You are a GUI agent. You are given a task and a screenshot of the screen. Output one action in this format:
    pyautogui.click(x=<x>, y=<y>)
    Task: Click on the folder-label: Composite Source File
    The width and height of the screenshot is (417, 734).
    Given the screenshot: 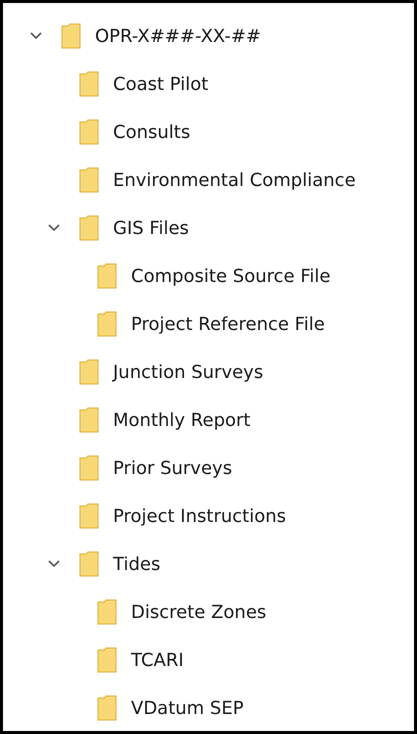 What is the action you would take?
    pyautogui.click(x=230, y=276)
    